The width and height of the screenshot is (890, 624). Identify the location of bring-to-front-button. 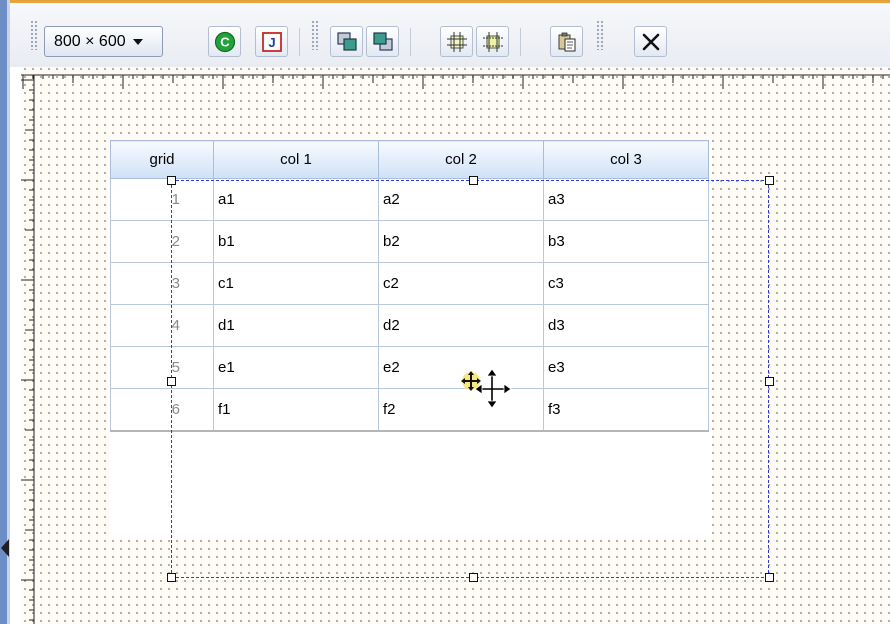
(346, 41).